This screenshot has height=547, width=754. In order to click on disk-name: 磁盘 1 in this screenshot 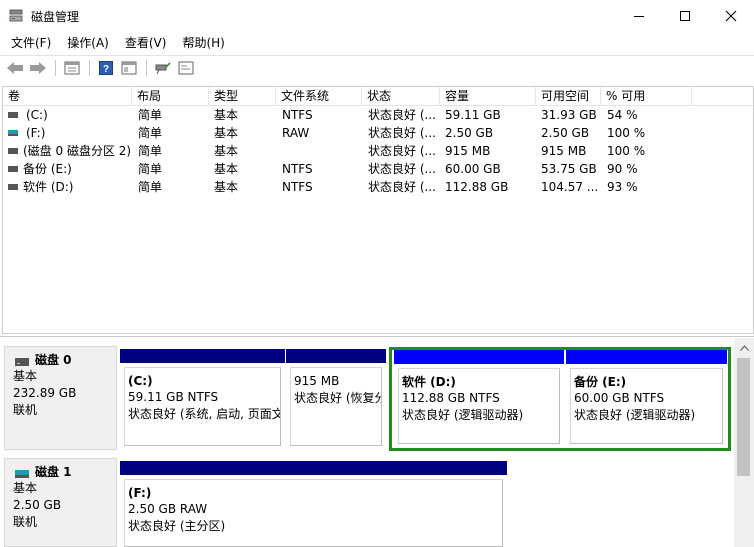, I will do `click(53, 472)`.